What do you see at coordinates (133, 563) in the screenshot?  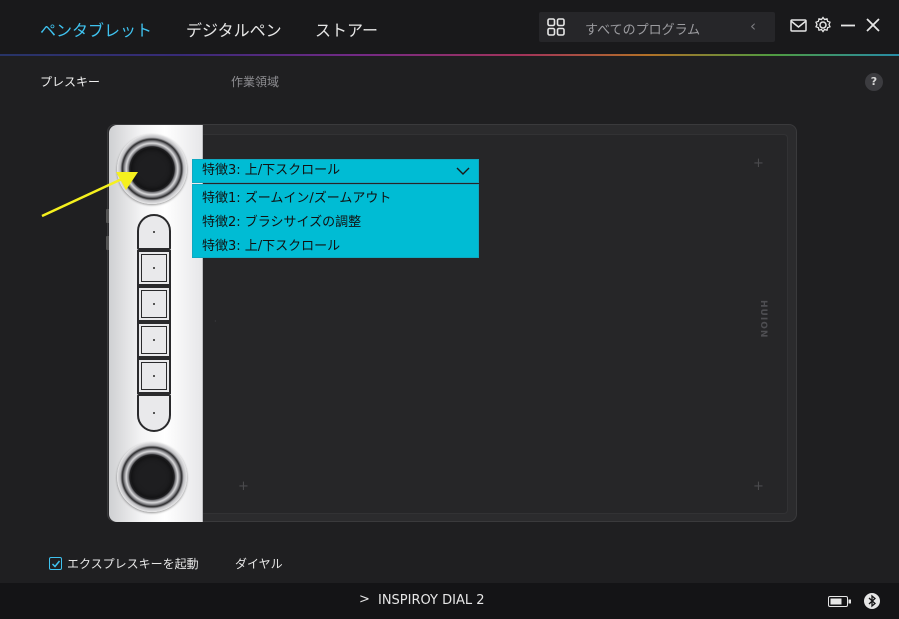 I see `express-keys-label: エクスプレスキーを起動` at bounding box center [133, 563].